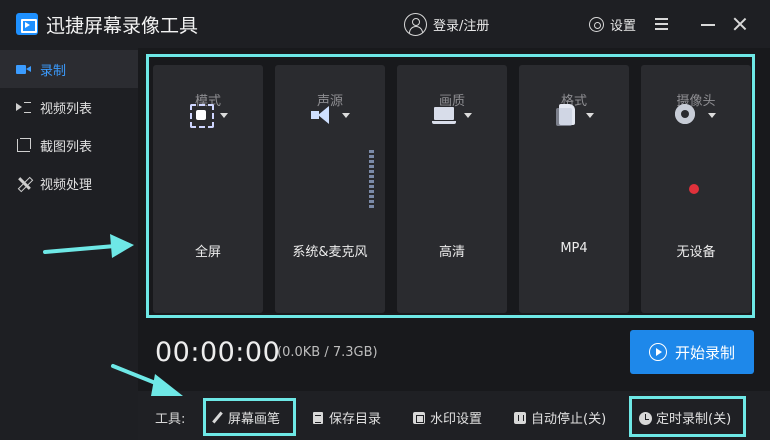  I want to click on tool-icon, so click(24, 183).